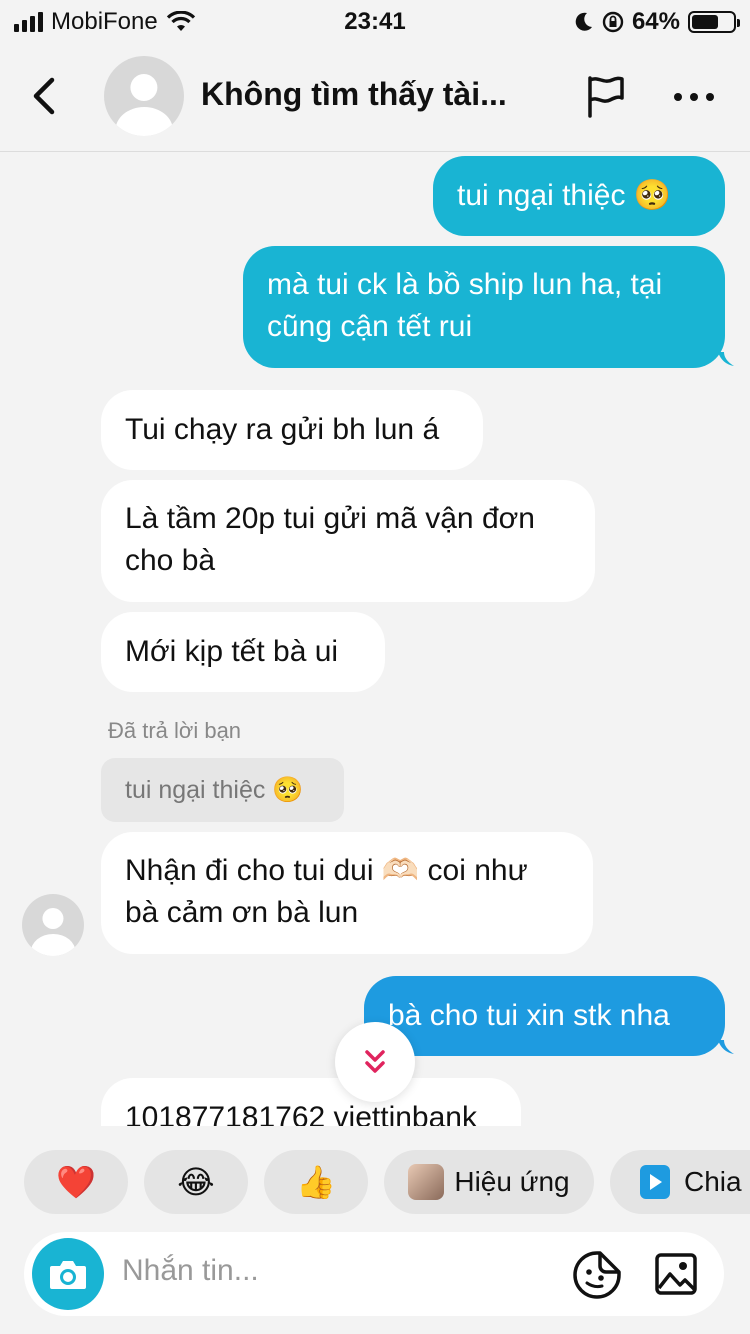 This screenshot has width=750, height=1334. Describe the element at coordinates (529, 1015) in the screenshot. I see `message-text: bà cho tui xin stk nha` at that location.